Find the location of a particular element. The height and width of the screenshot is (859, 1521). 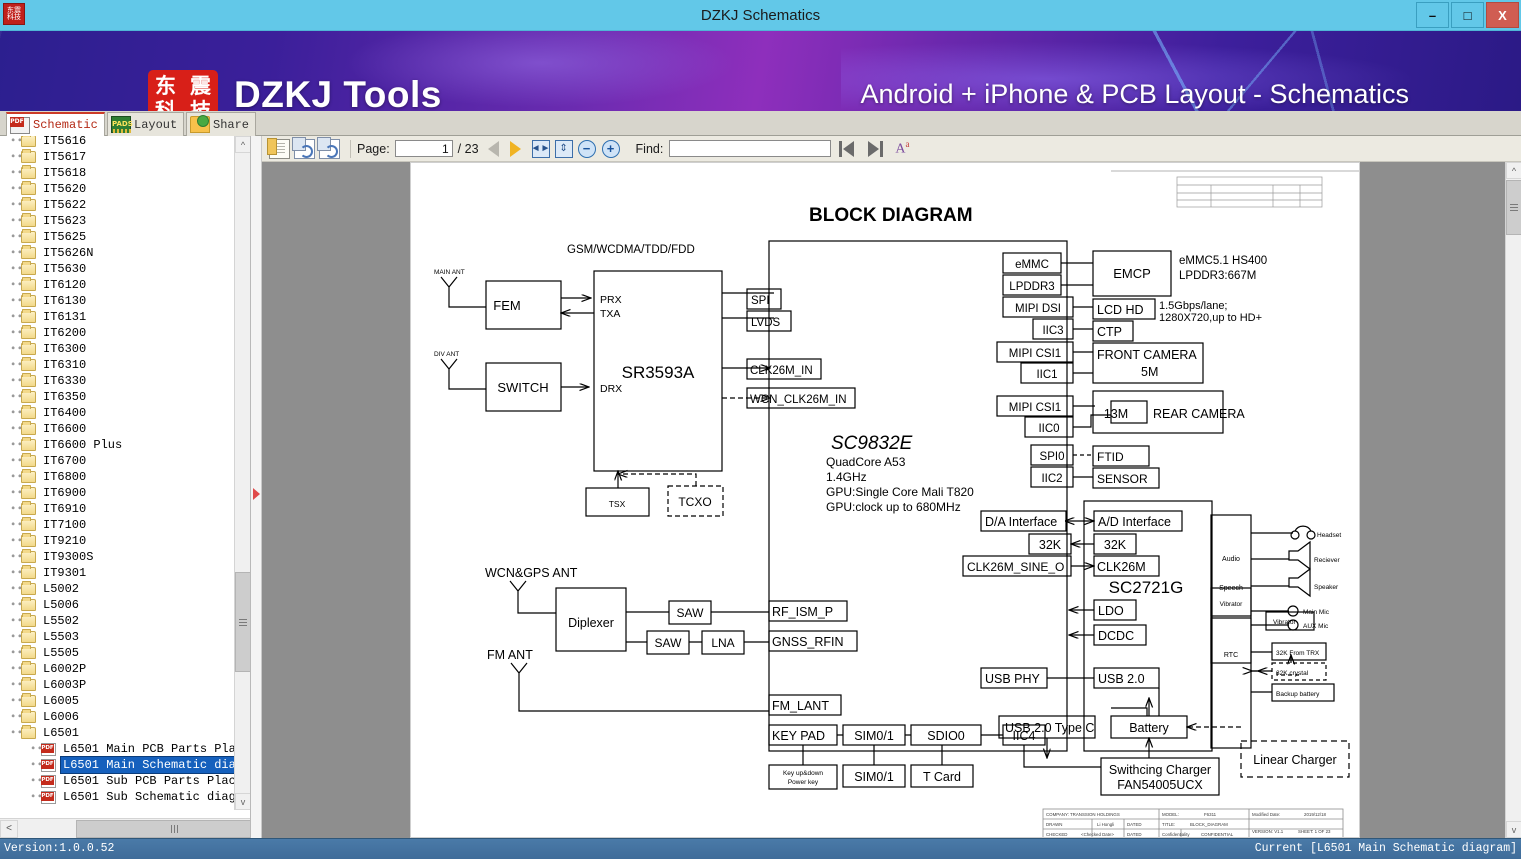

panel-splitter is located at coordinates (256, 487).